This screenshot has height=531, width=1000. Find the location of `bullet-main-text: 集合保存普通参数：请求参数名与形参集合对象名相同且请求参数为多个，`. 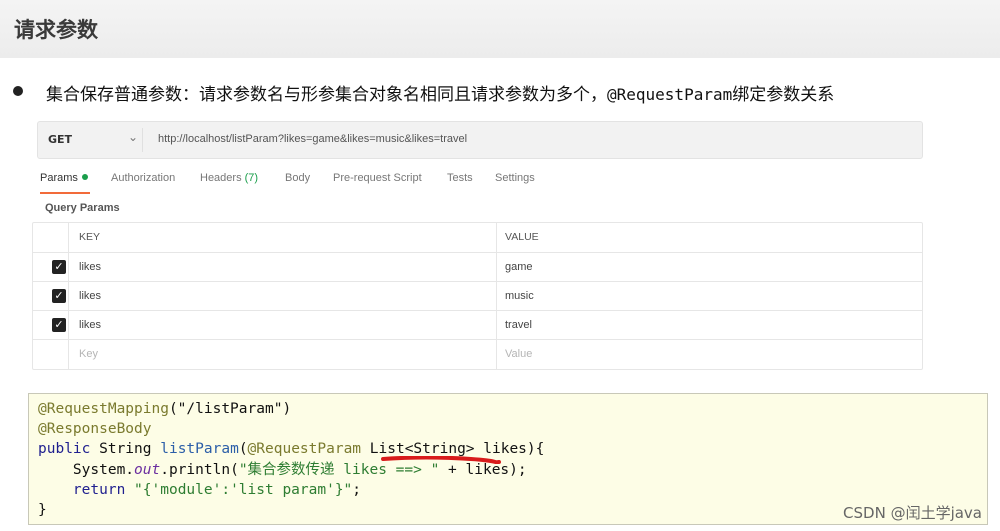

bullet-main-text: 集合保存普通参数：请求参数名与形参集合对象名相同且请求参数为多个， is located at coordinates (326, 95).